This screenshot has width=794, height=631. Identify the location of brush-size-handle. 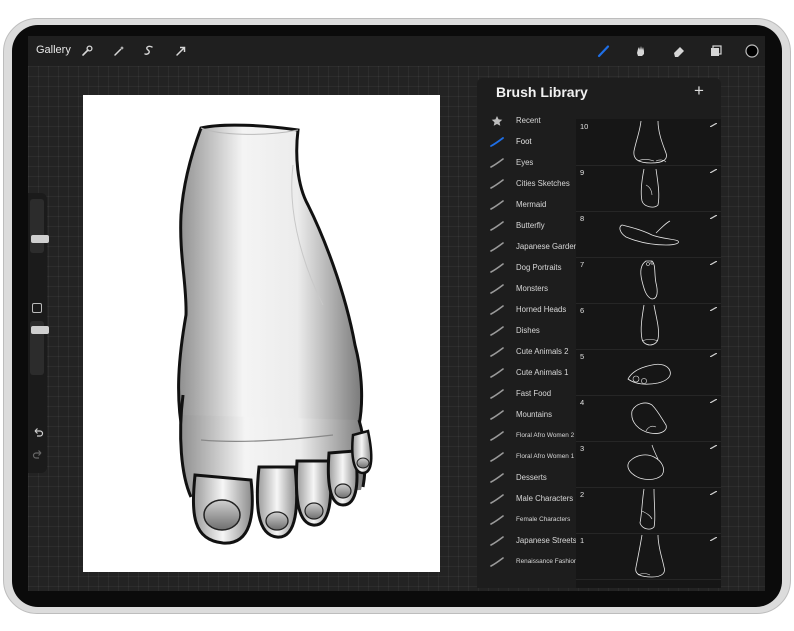
(40, 239).